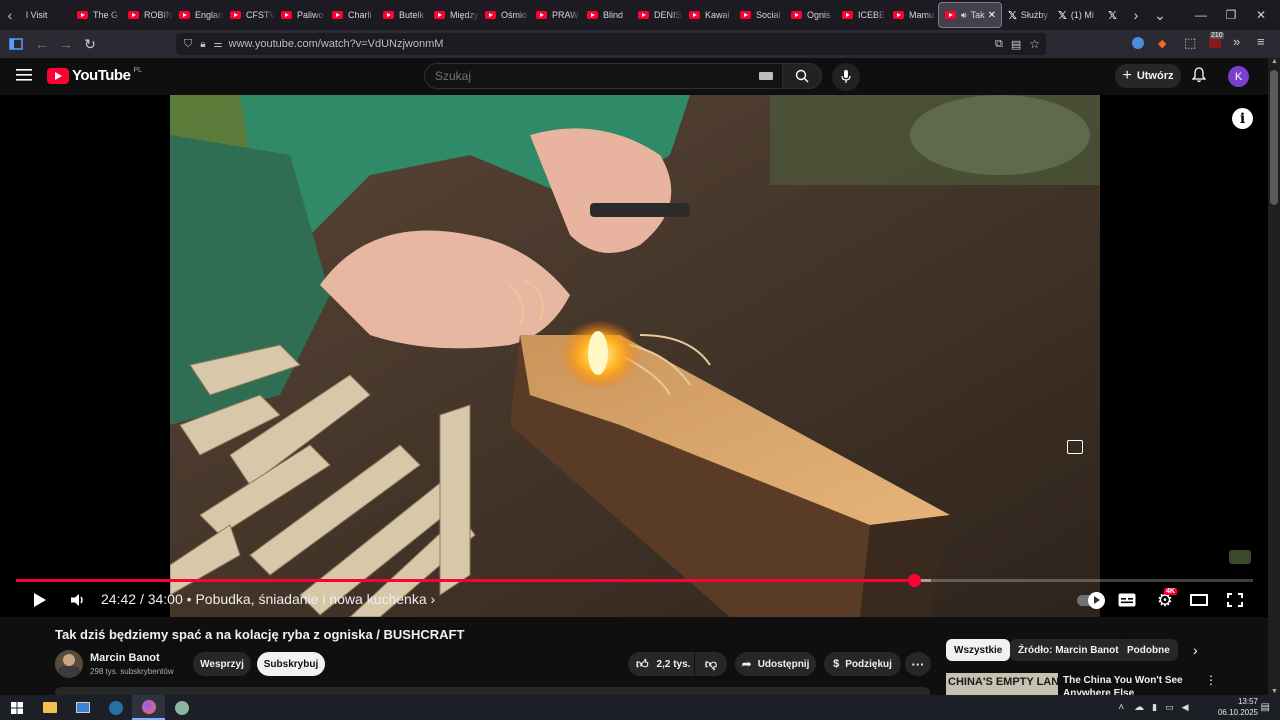  Describe the element at coordinates (402, 15) in the screenshot. I see `browser-tab: Butelk` at that location.